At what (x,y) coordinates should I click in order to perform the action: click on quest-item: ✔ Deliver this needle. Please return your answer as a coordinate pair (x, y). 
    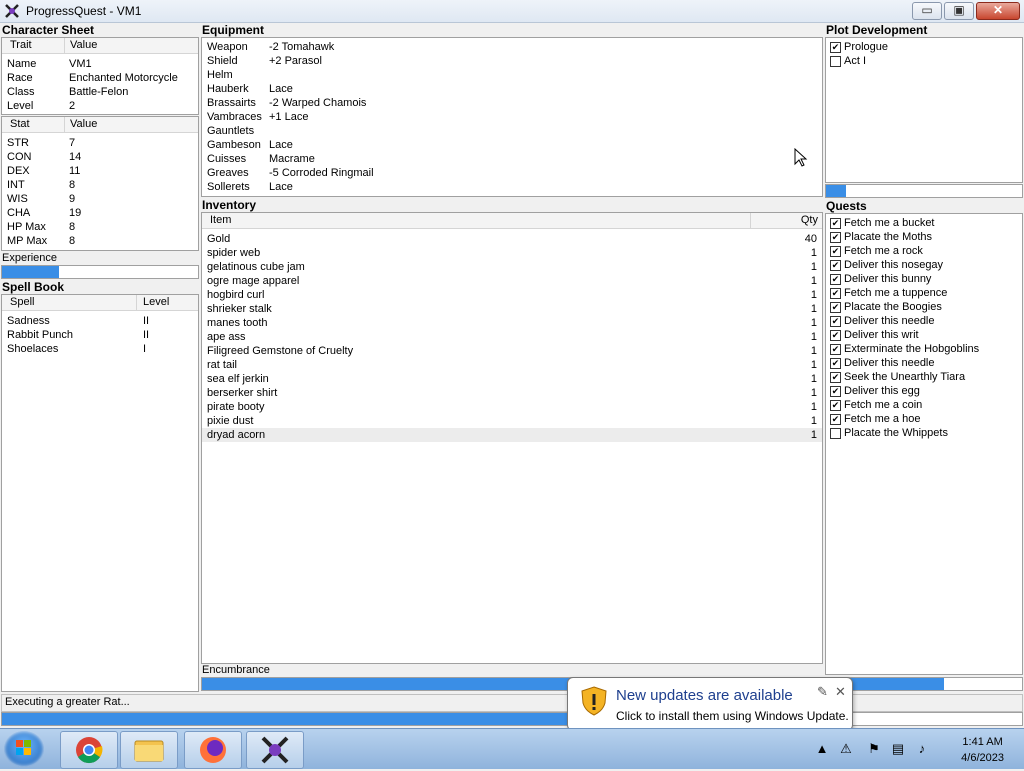
    Looking at the image, I should click on (924, 363).